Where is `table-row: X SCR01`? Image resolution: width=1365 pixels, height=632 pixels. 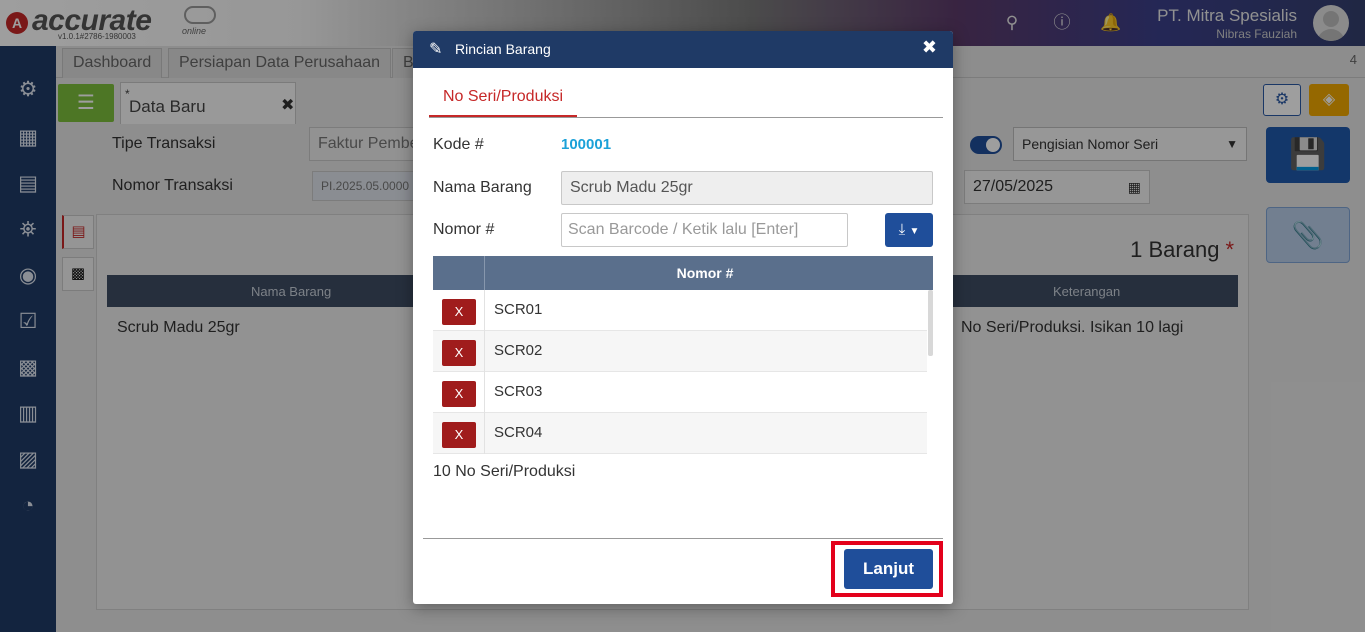
table-row: X SCR01 is located at coordinates (680, 310).